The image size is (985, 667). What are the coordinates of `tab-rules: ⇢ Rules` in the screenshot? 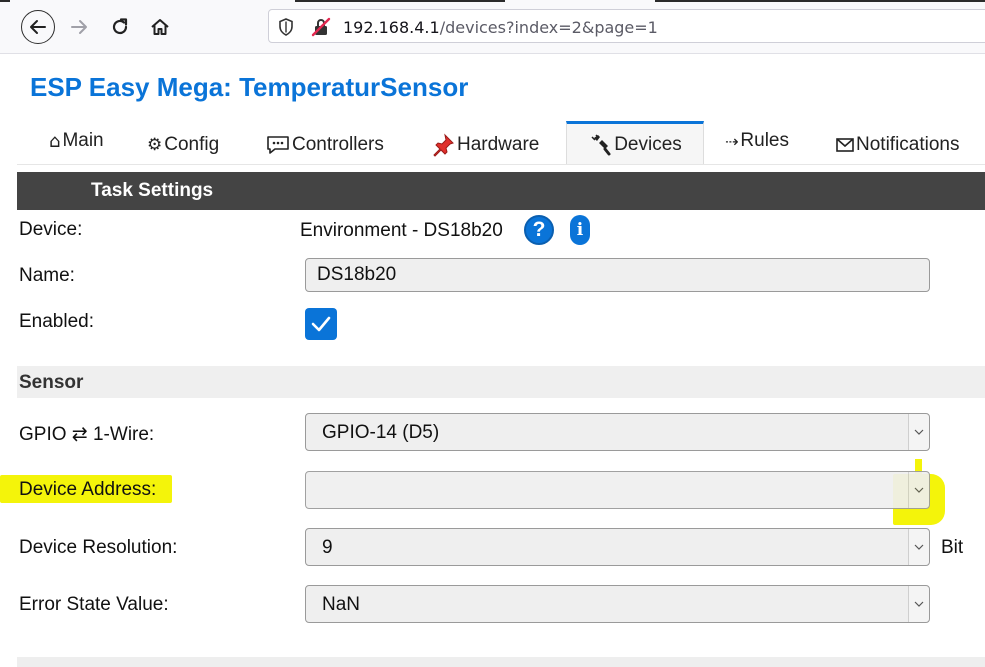 It's located at (757, 141).